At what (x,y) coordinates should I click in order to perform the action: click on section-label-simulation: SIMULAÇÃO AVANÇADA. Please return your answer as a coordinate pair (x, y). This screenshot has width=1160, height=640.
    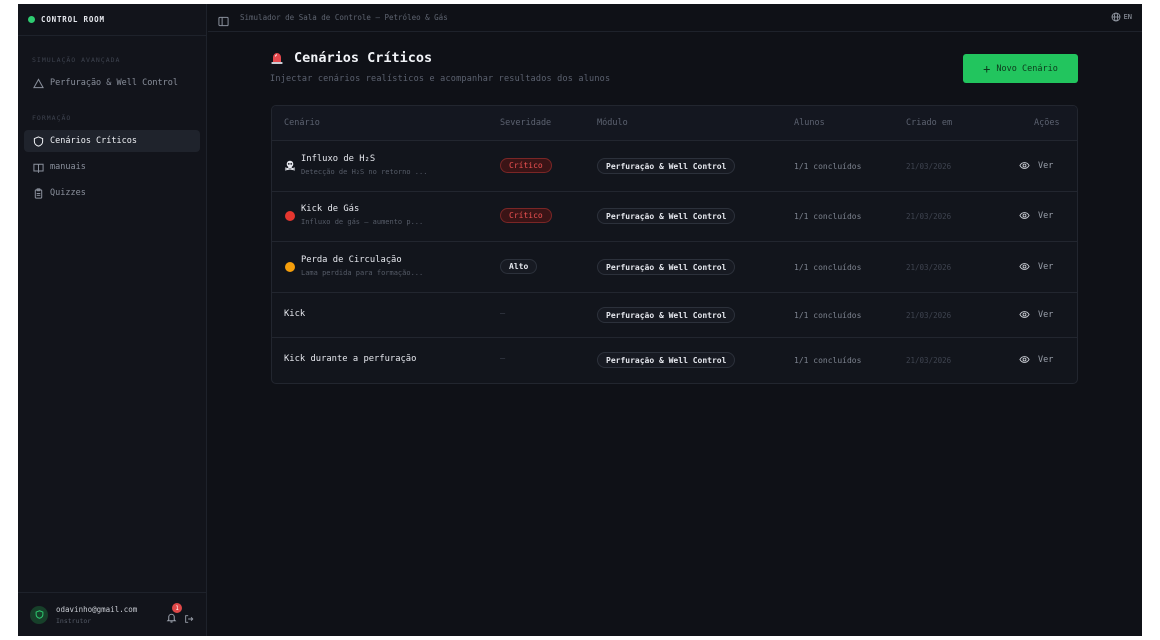
    Looking at the image, I should click on (76, 60).